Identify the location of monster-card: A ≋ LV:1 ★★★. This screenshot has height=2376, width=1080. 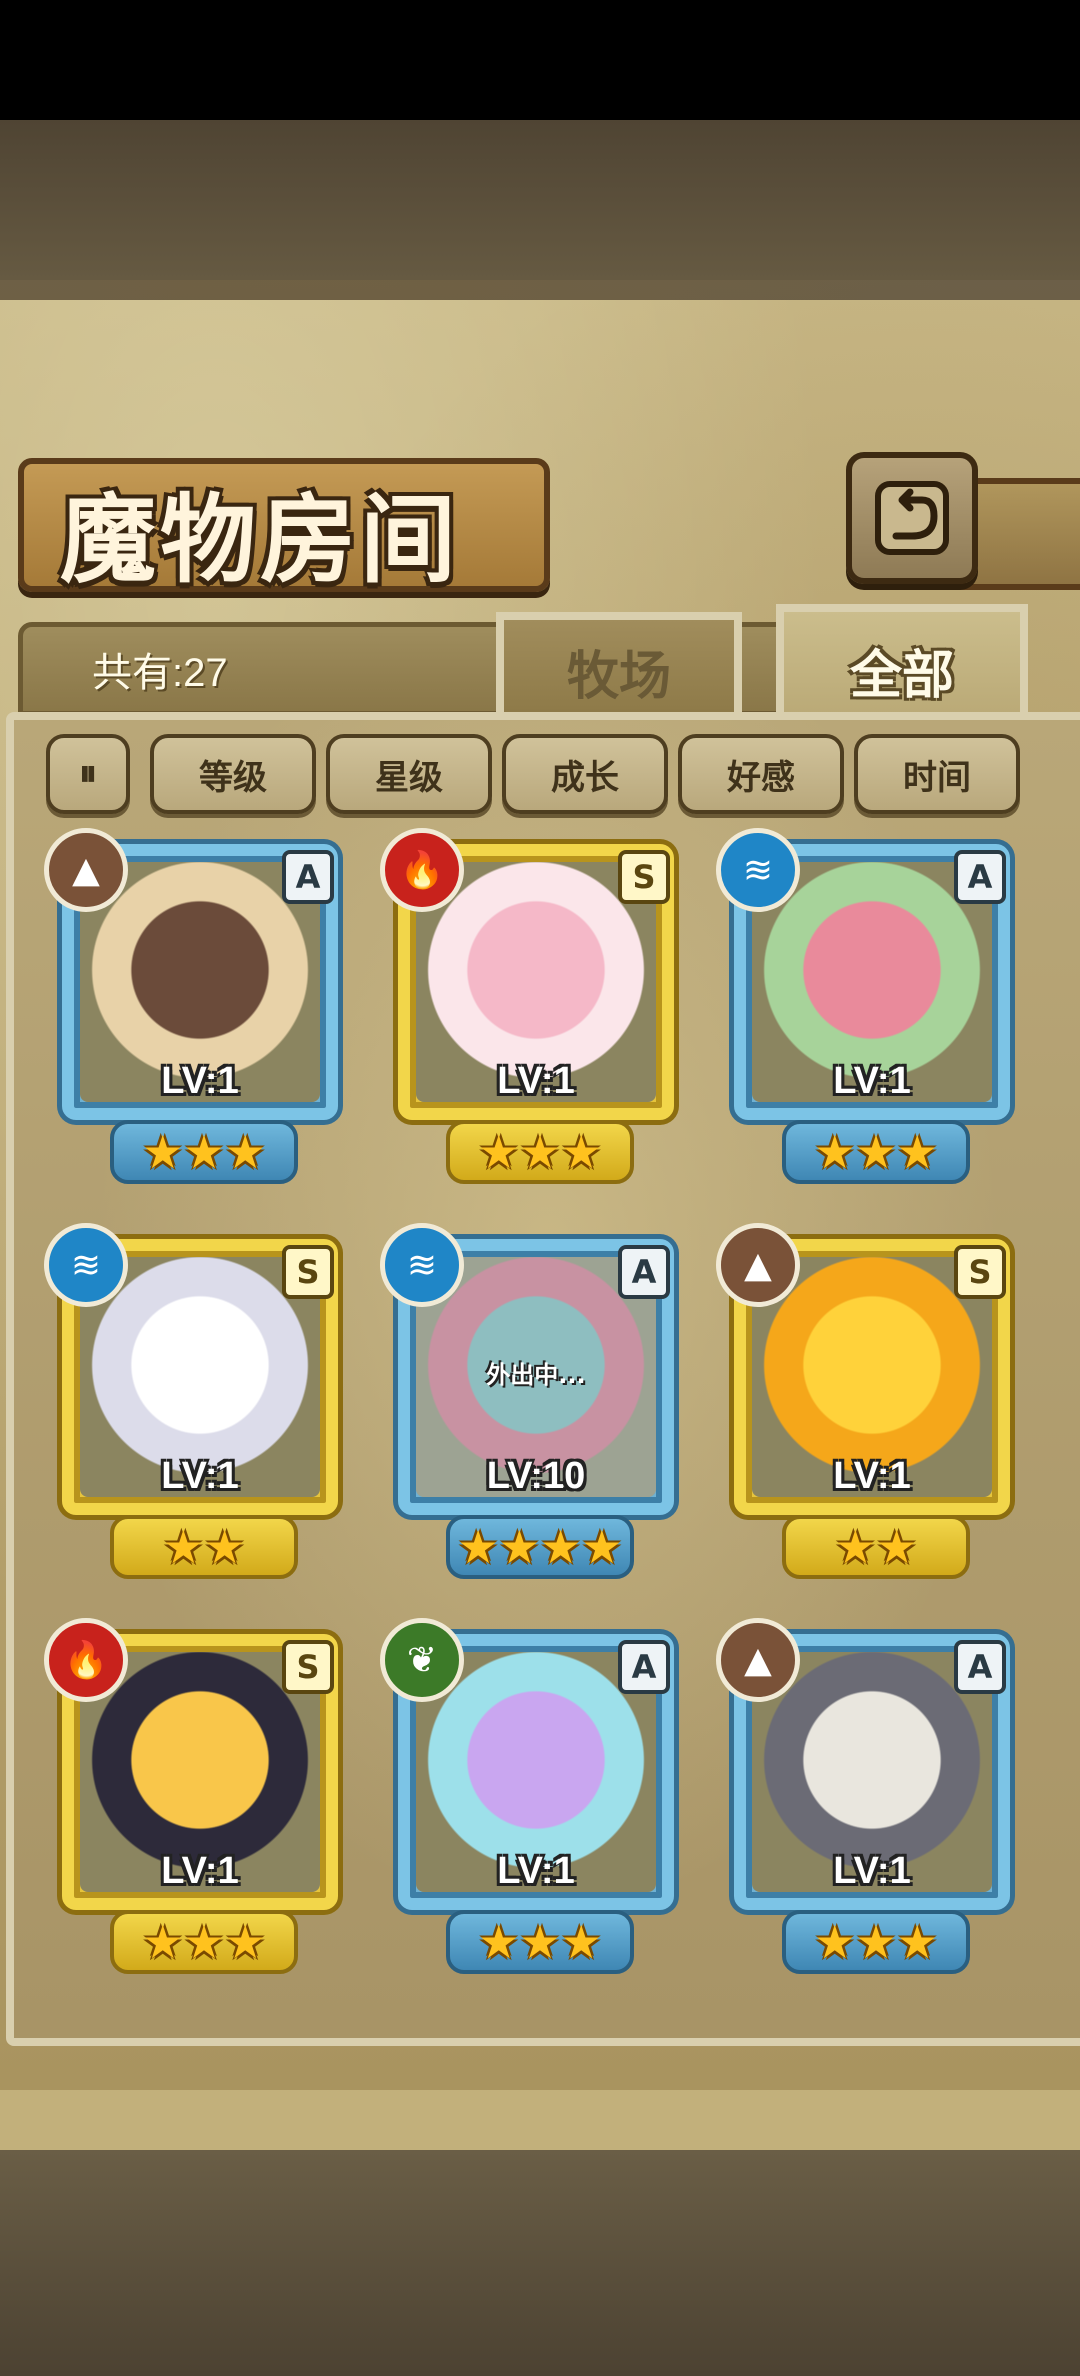
(869, 1006).